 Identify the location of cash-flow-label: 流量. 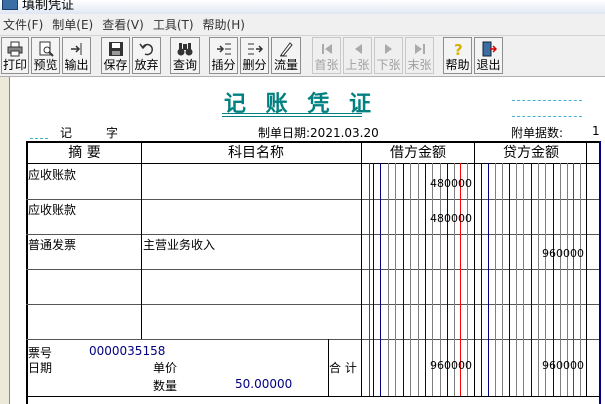
(285, 65).